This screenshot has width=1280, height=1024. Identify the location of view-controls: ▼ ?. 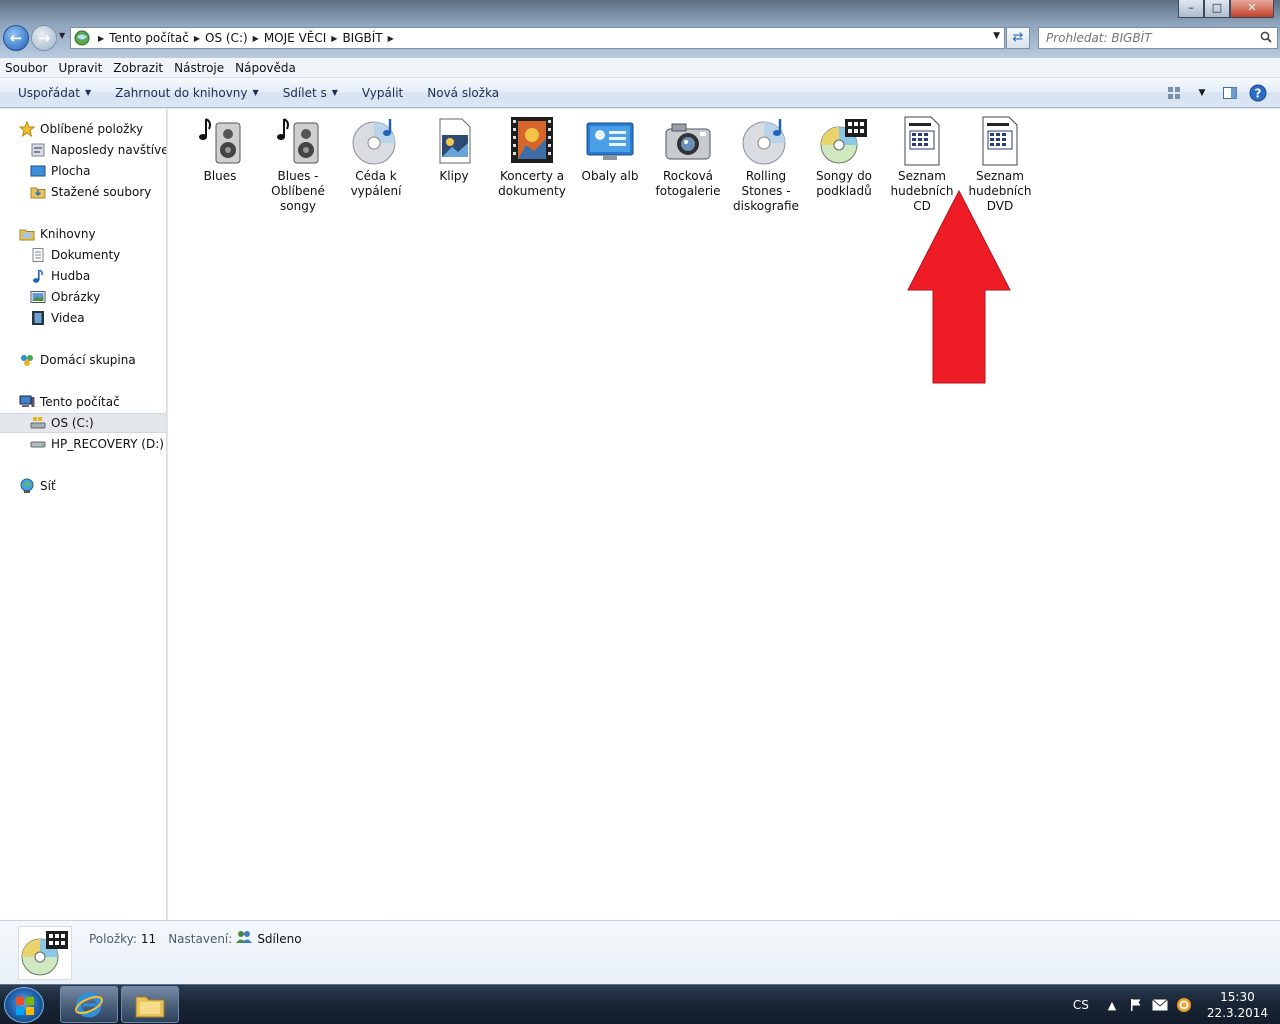
(1216, 93).